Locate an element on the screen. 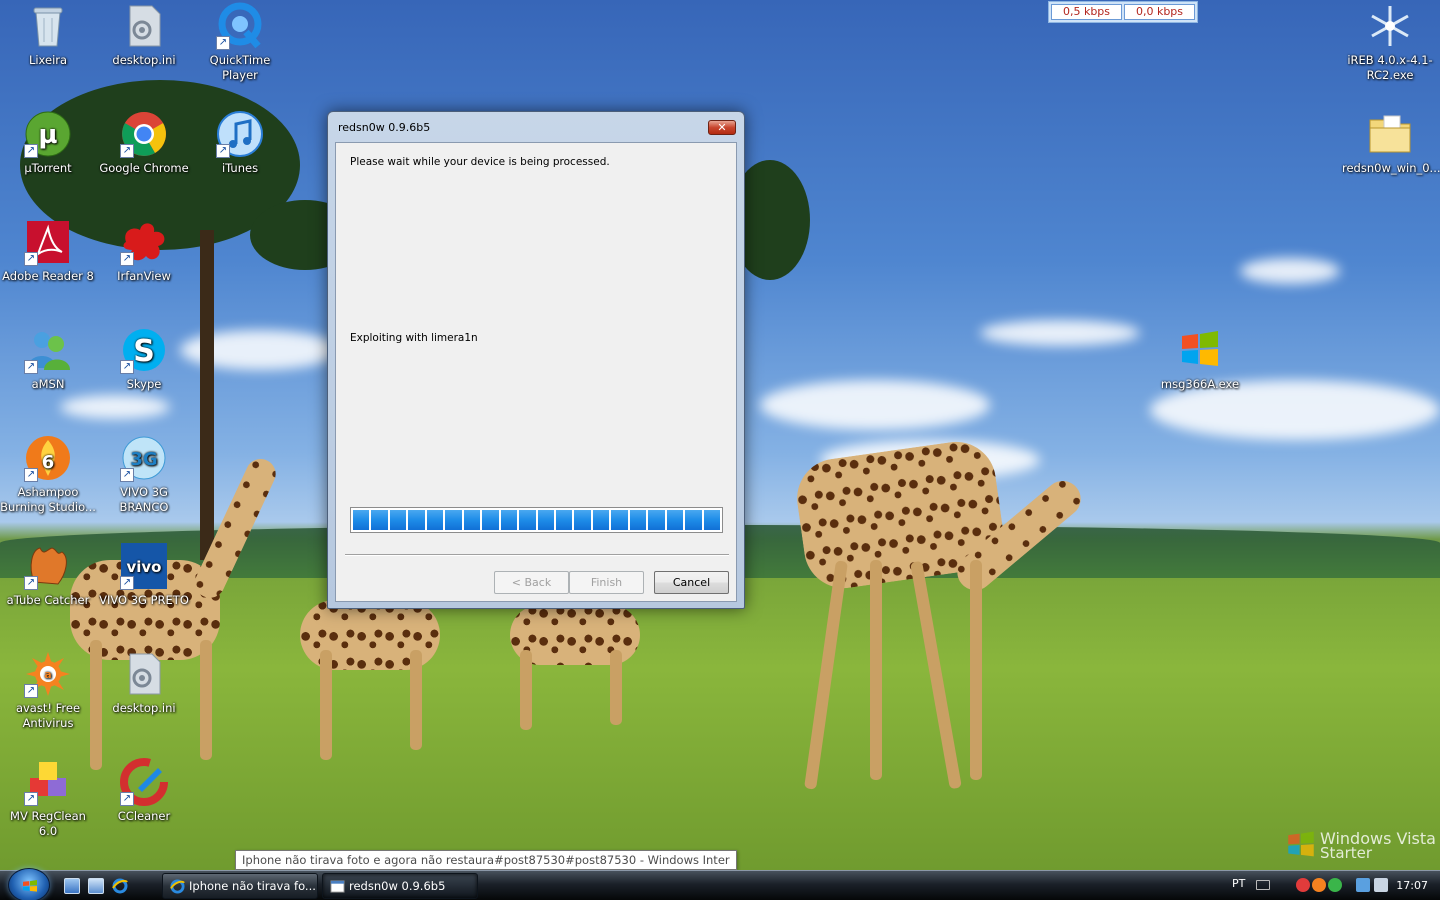 The width and height of the screenshot is (1440, 900). windows-orb-icon is located at coordinates (1301, 844).